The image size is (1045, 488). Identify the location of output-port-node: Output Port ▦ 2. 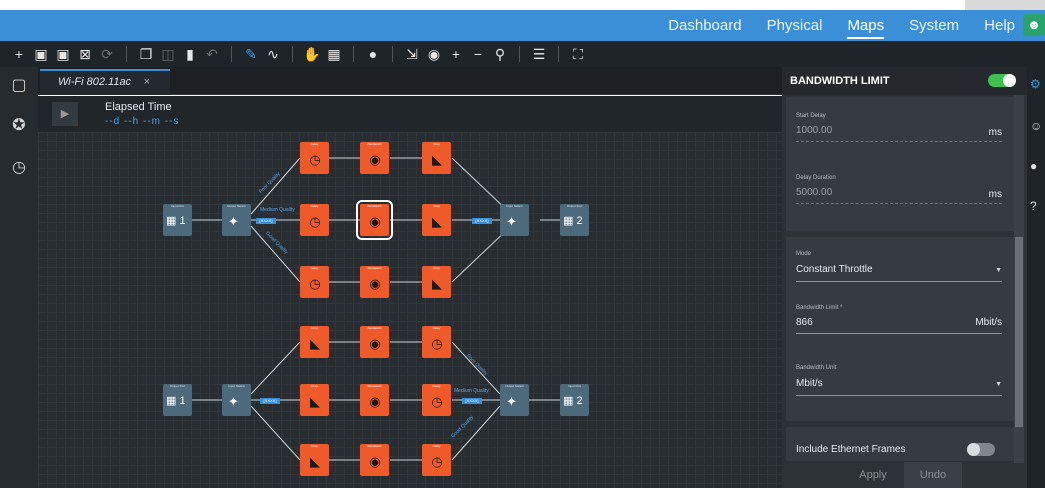
(574, 220).